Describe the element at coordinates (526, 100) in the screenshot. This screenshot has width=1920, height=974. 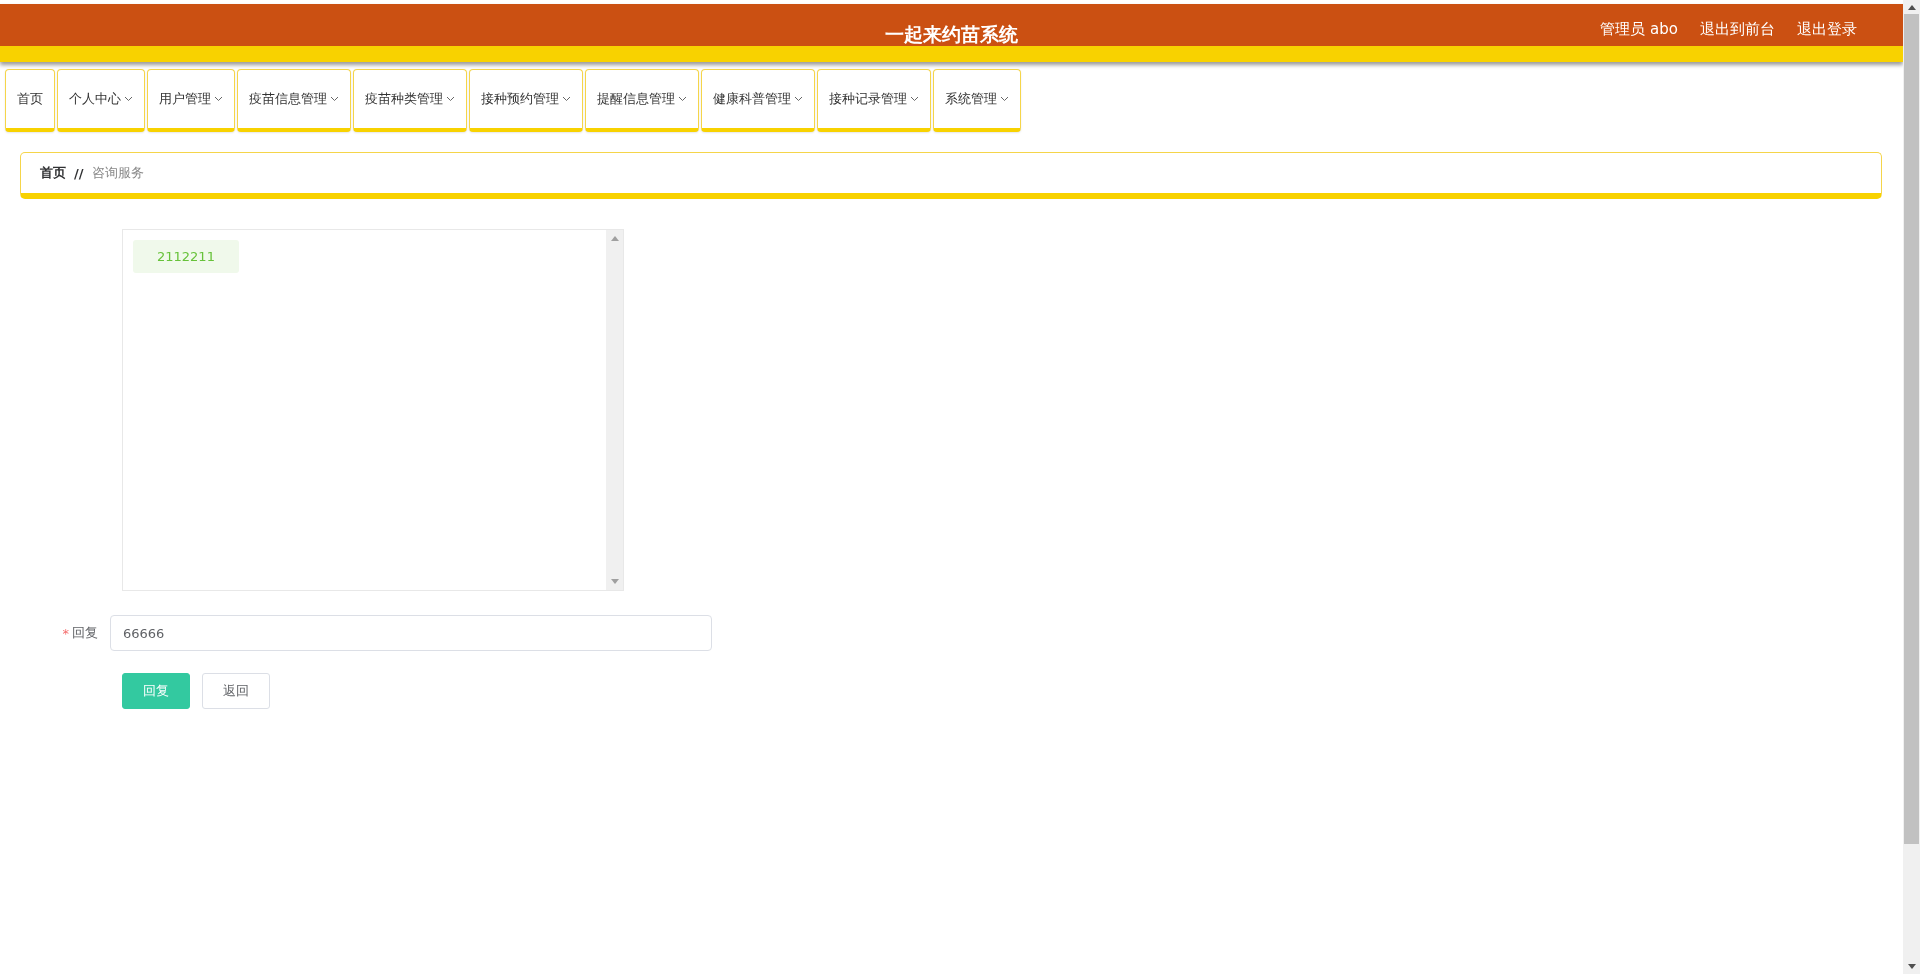
I see `nav-menu-item: 接种预约管理` at that location.